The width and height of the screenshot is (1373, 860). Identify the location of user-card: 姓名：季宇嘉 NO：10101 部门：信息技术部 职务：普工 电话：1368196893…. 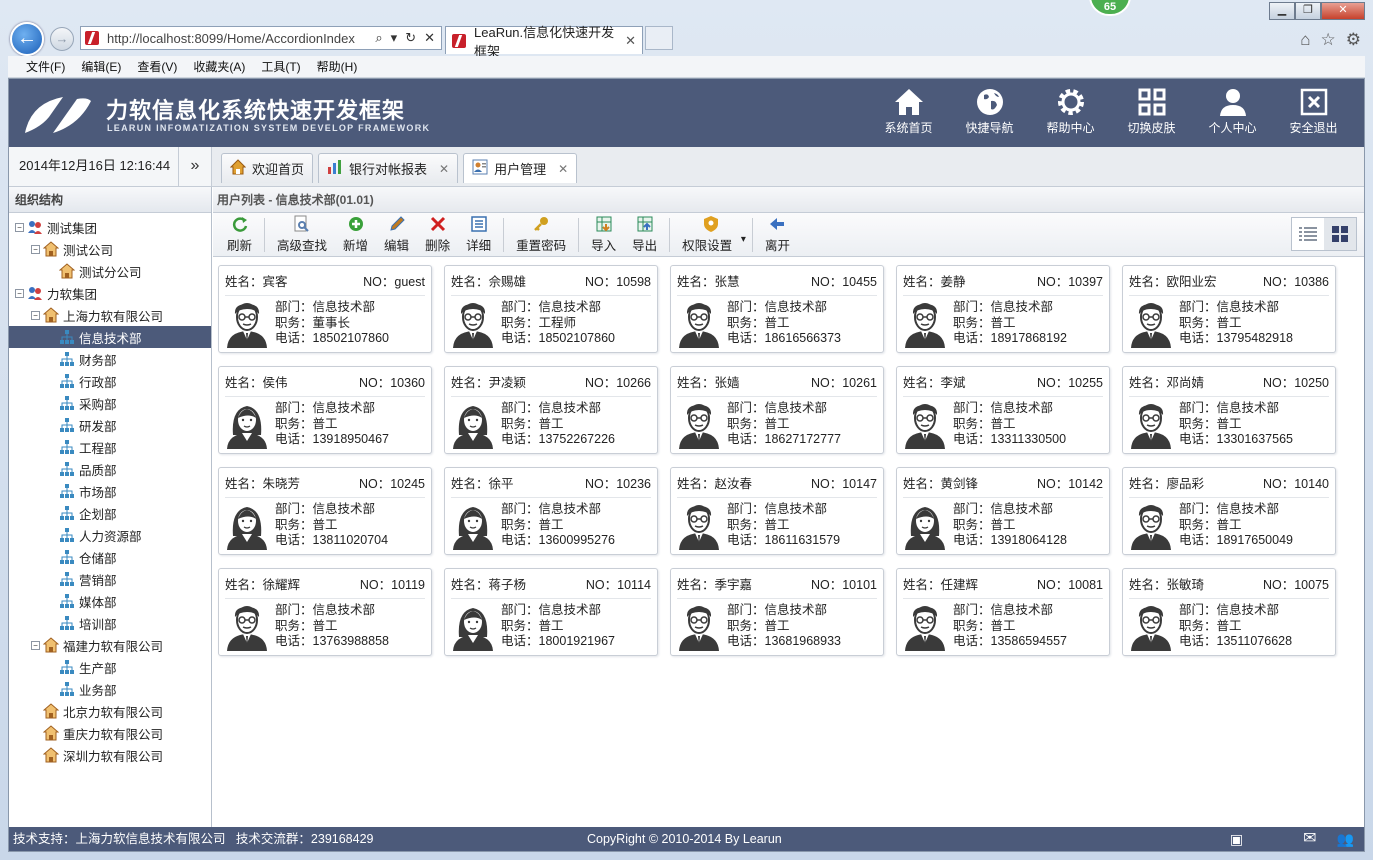
(777, 612).